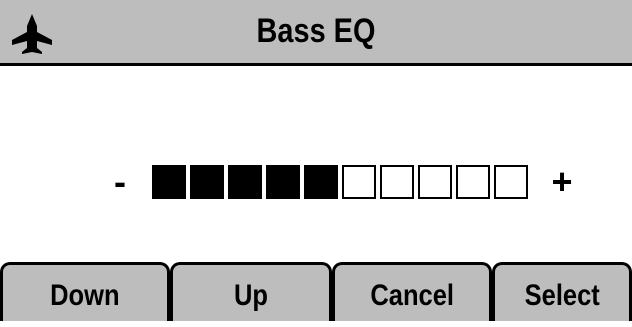 Image resolution: width=632 pixels, height=327 pixels. I want to click on down-softkey: Down, so click(85, 291).